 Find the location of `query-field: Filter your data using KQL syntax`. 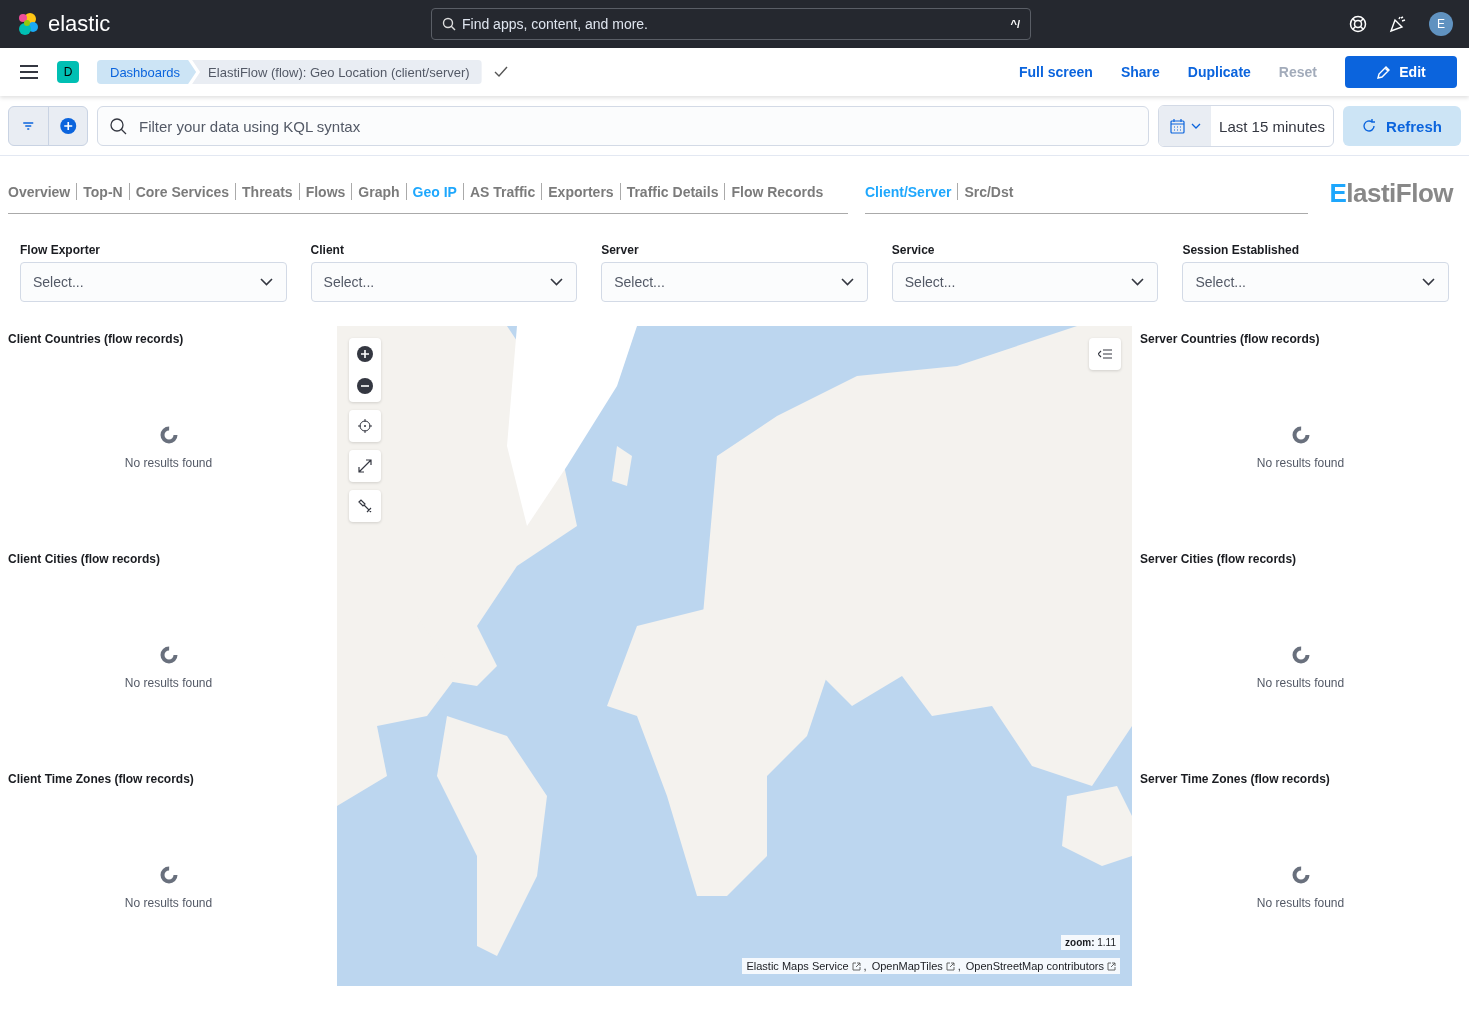

query-field: Filter your data using KQL syntax is located at coordinates (623, 126).